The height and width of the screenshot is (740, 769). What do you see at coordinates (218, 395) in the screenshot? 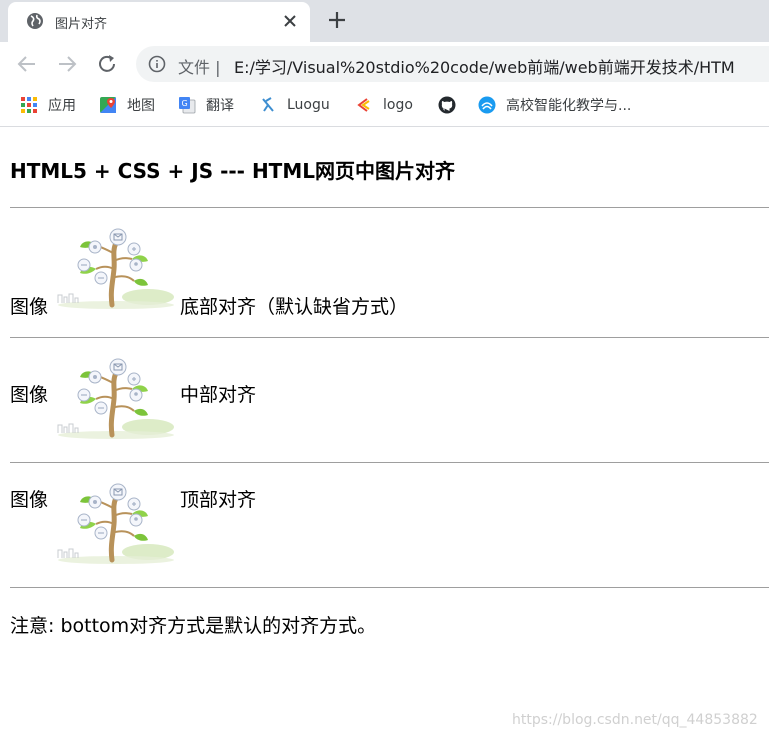
I see `row-text-middle: 中部对齐` at bounding box center [218, 395].